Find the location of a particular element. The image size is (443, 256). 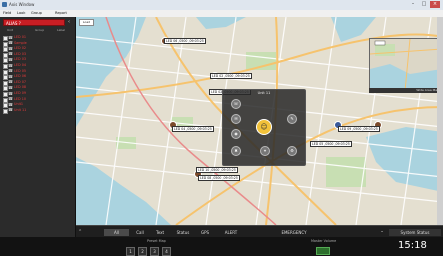

tab-all: All is located at coordinates (116, 232).